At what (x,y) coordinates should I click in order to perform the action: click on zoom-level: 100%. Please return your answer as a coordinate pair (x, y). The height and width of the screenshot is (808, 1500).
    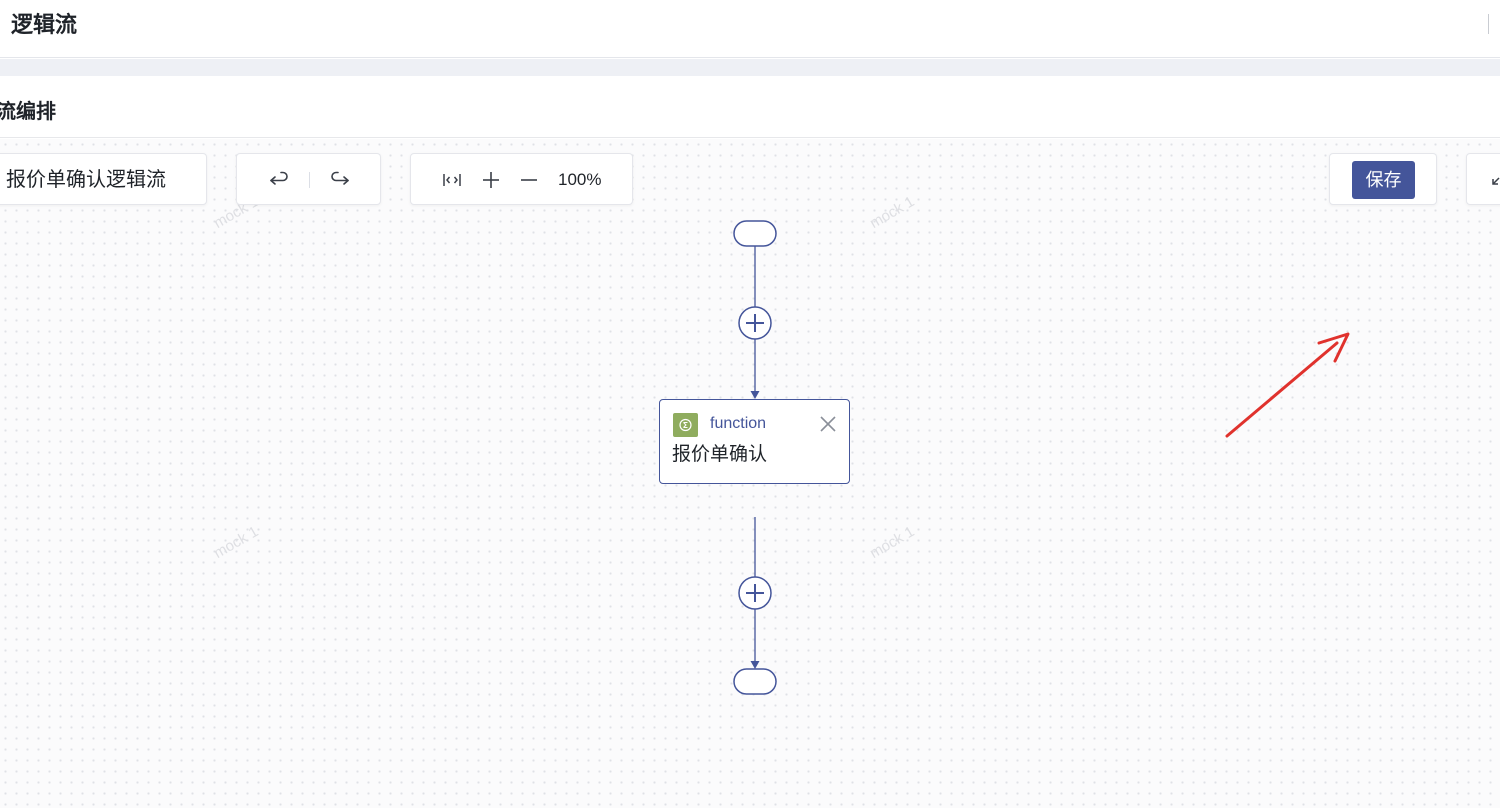
    Looking at the image, I should click on (580, 179).